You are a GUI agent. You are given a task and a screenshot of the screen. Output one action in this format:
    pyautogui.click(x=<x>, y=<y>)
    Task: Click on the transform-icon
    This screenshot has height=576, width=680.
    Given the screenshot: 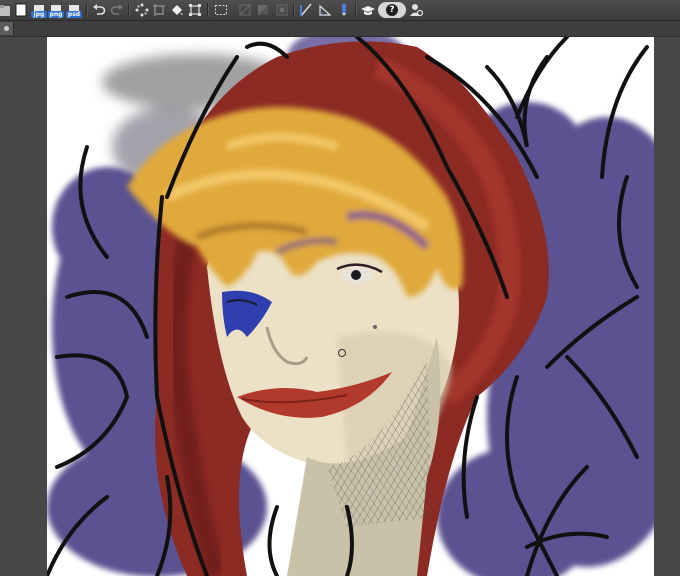 What is the action you would take?
    pyautogui.click(x=195, y=10)
    